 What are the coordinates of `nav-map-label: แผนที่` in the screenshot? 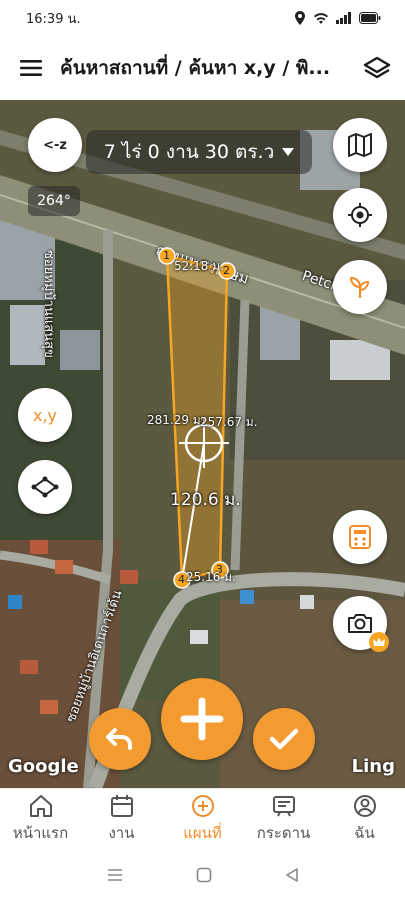 It's located at (202, 833).